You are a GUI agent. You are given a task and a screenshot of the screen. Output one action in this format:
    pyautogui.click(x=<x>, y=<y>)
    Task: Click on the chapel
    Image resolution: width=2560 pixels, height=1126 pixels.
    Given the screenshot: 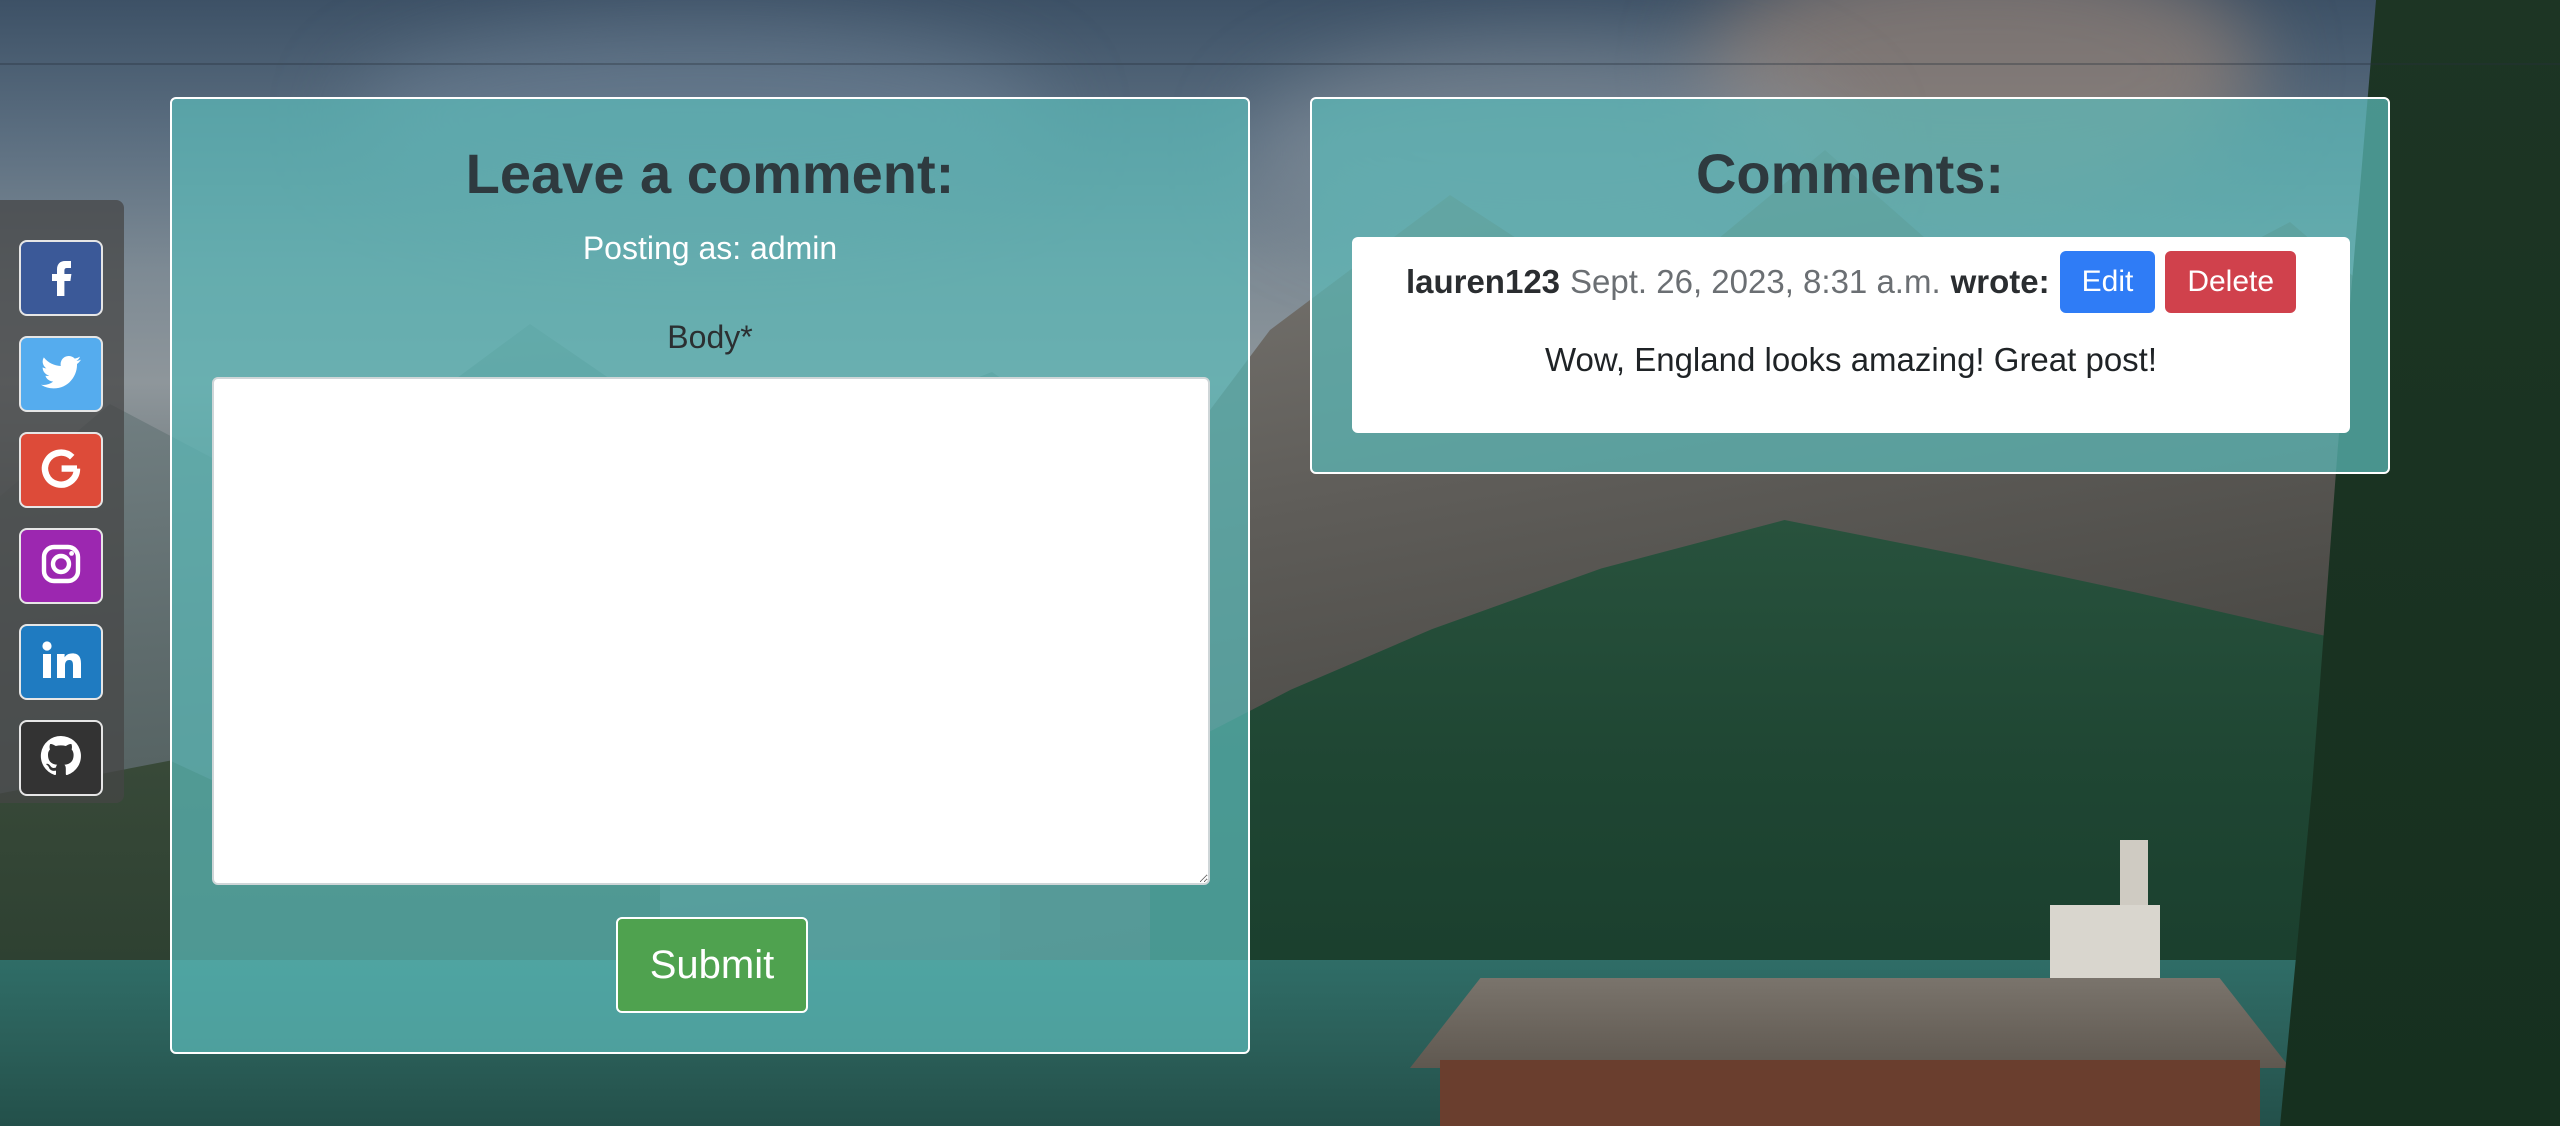 What is the action you would take?
    pyautogui.click(x=2105, y=945)
    